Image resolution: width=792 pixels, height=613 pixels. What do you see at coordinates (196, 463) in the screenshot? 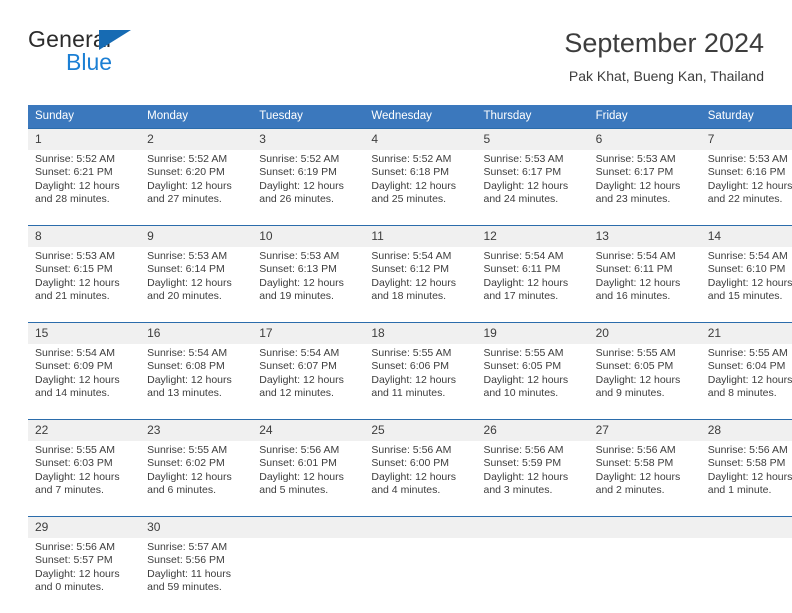
I see `sunset-text: Sunset: 6:02 PM` at bounding box center [196, 463].